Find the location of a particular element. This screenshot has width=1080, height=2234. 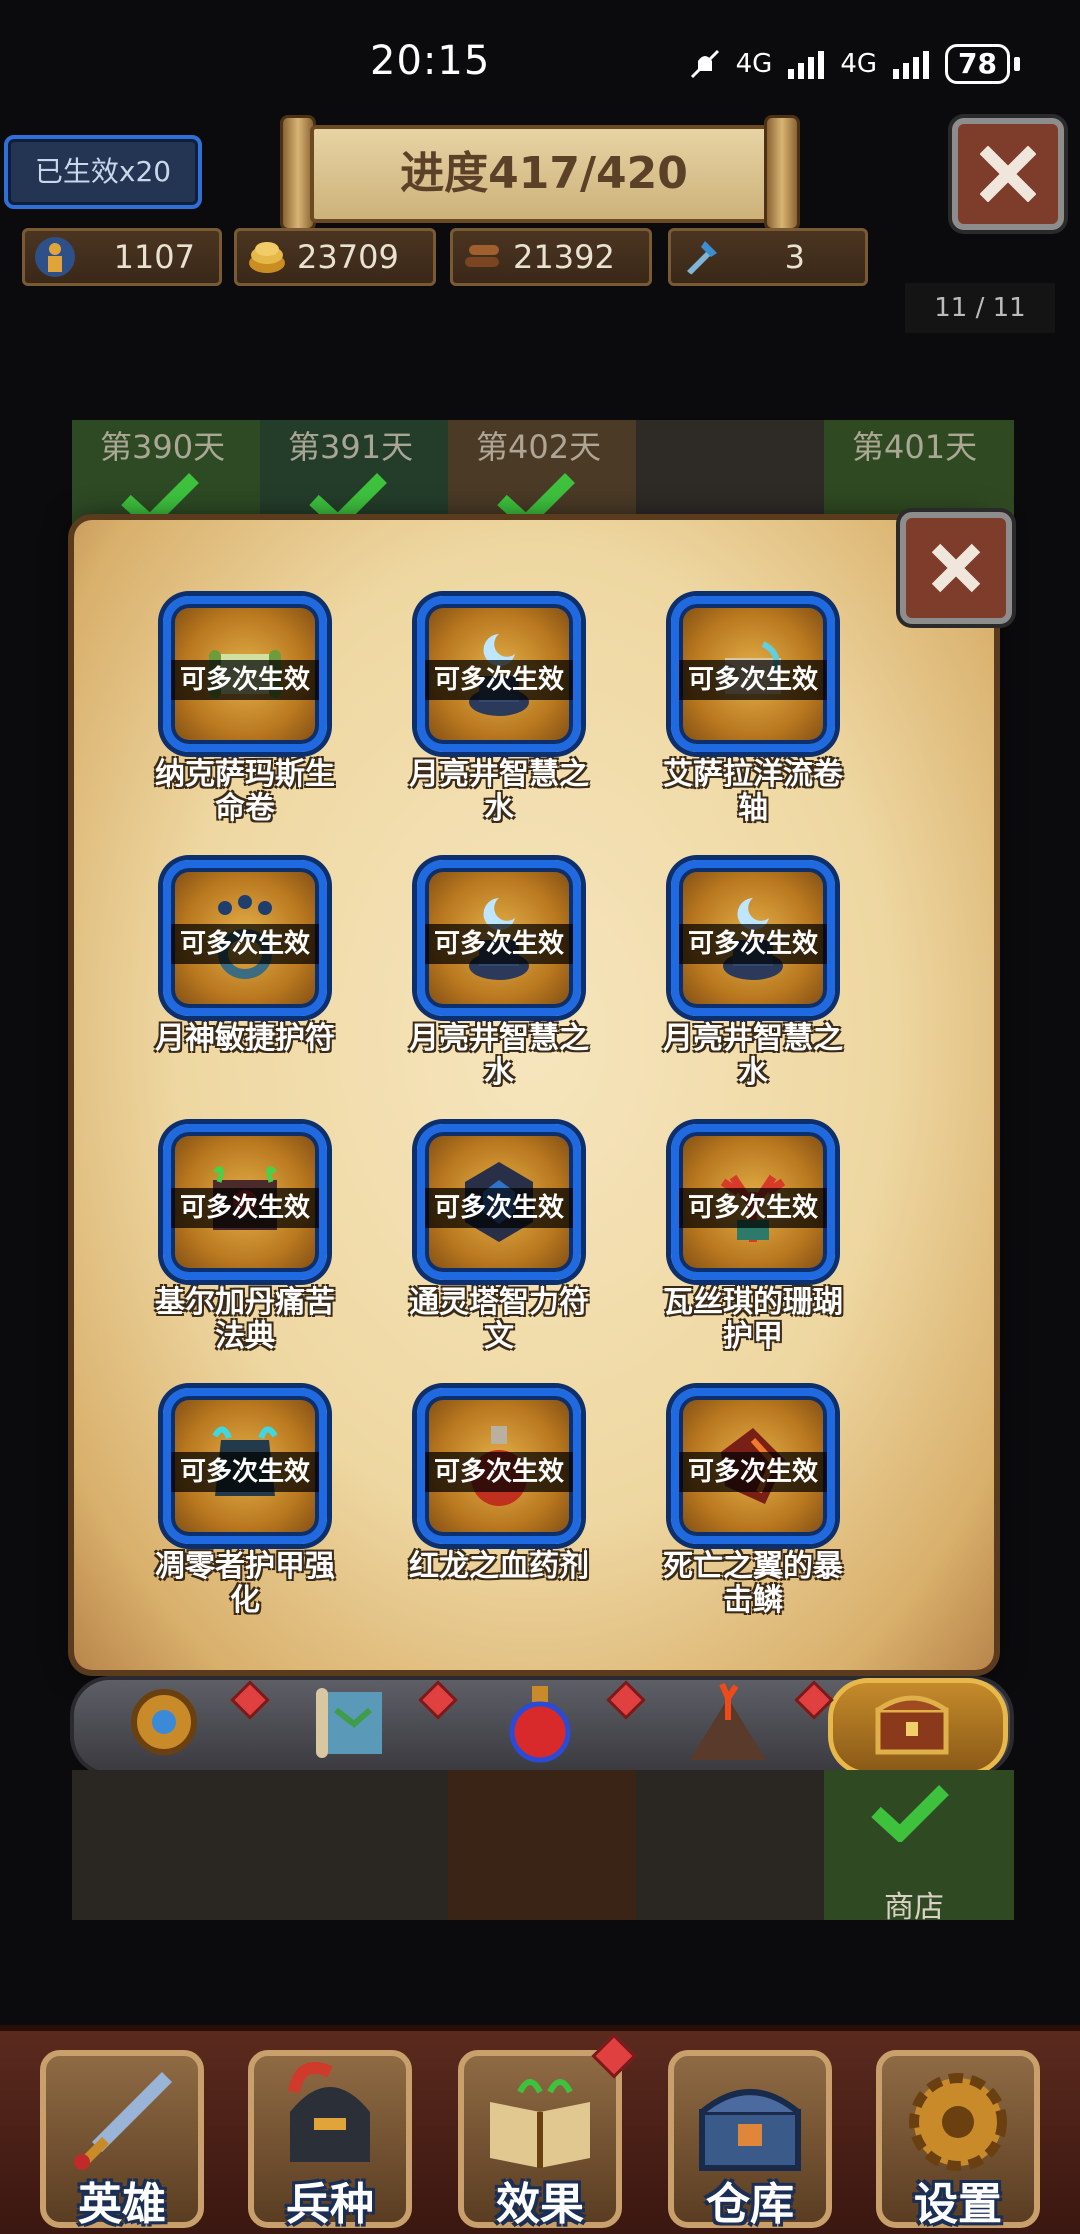

potion-tab-icon is located at coordinates (540, 1724).